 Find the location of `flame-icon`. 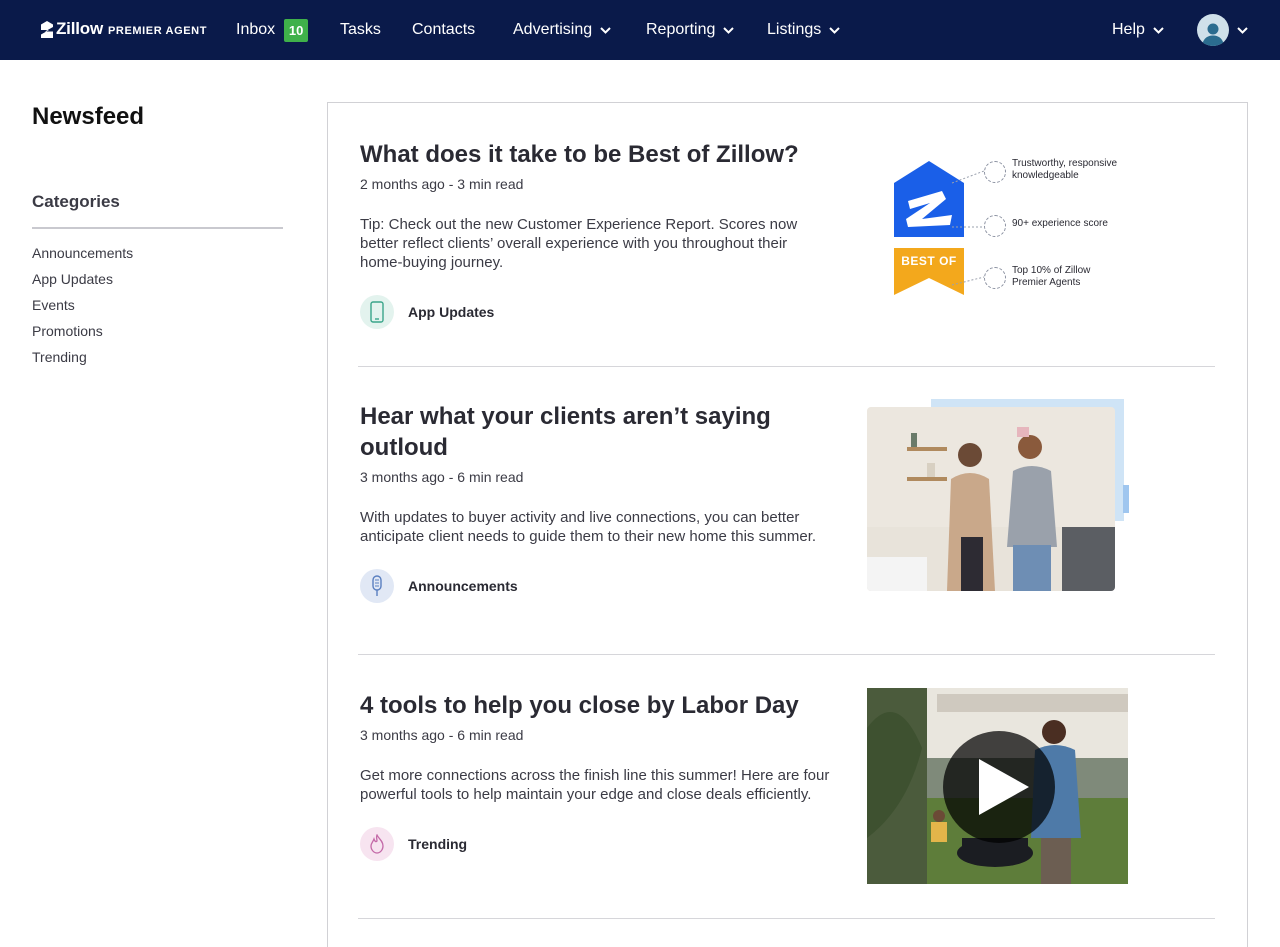

flame-icon is located at coordinates (377, 844).